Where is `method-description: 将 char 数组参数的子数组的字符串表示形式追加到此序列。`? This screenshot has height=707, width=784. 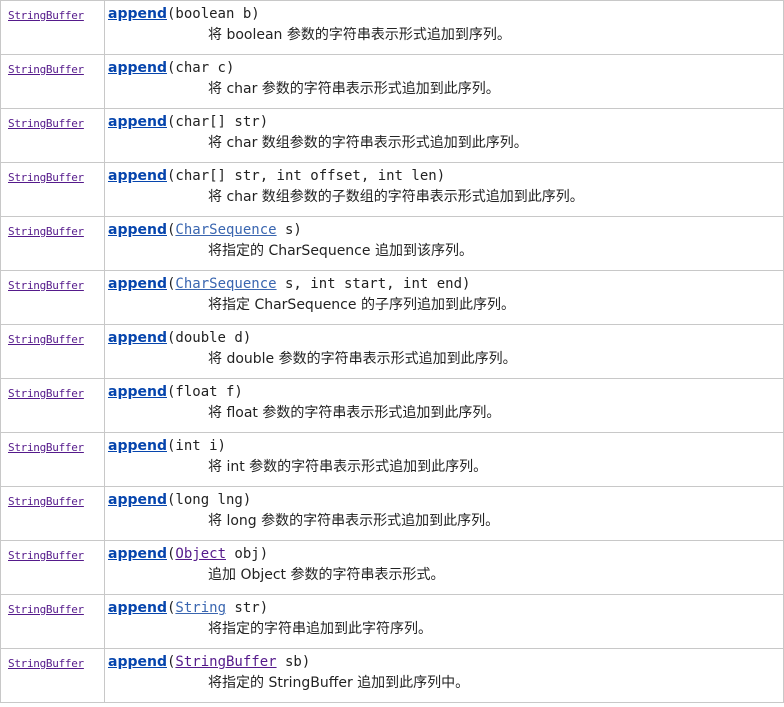 method-description: 将 char 数组参数的子数组的字符串表示形式追加到此序列。 is located at coordinates (396, 197).